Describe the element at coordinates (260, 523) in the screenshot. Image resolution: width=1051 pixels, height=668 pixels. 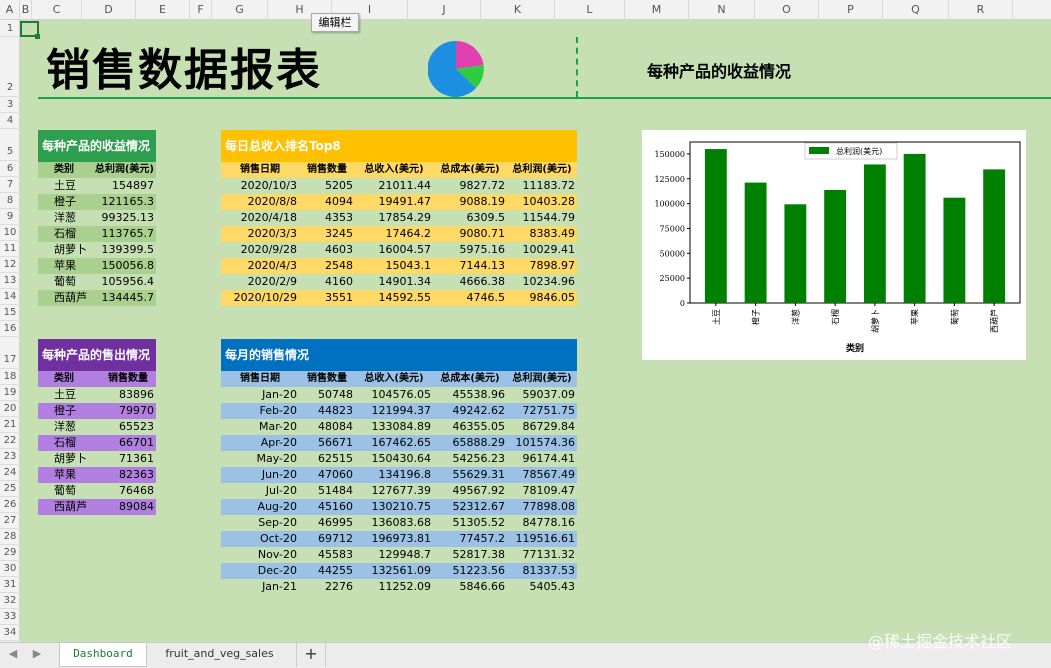
I see `cell-col-0: Sep-20` at that location.